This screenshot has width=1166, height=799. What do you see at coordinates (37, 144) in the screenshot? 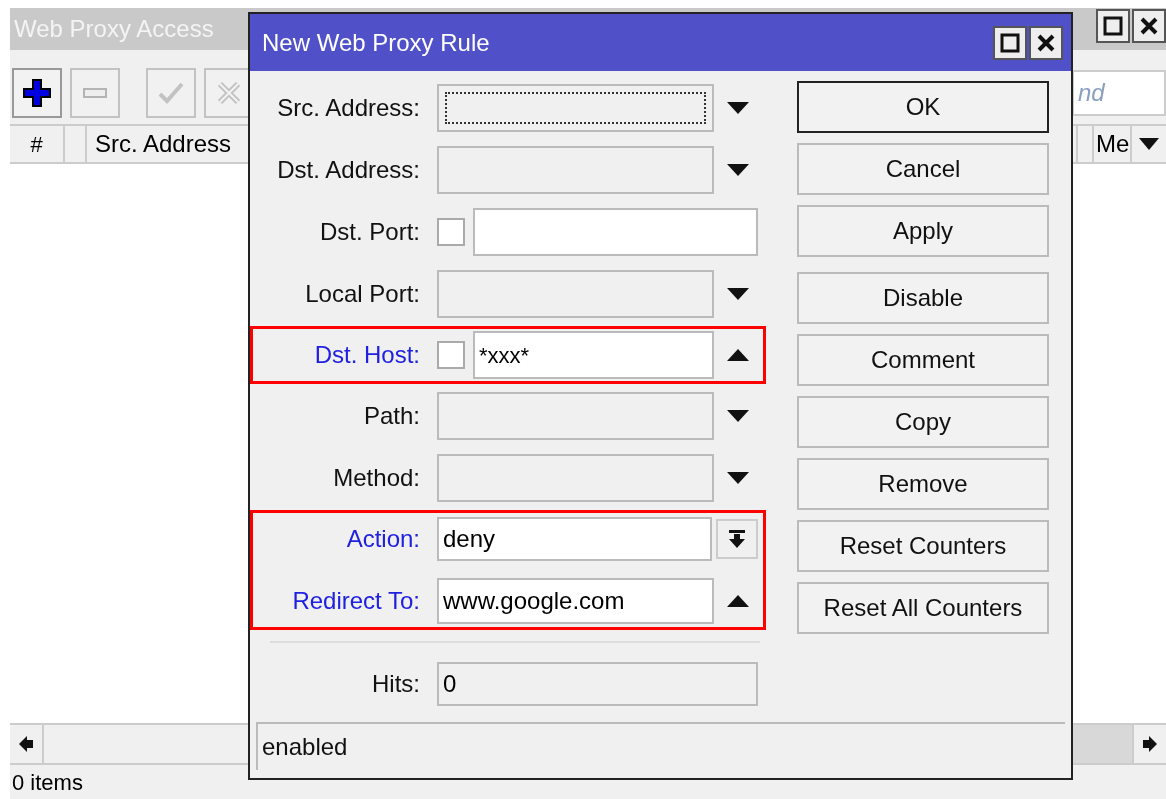
I see `column-header: #` at bounding box center [37, 144].